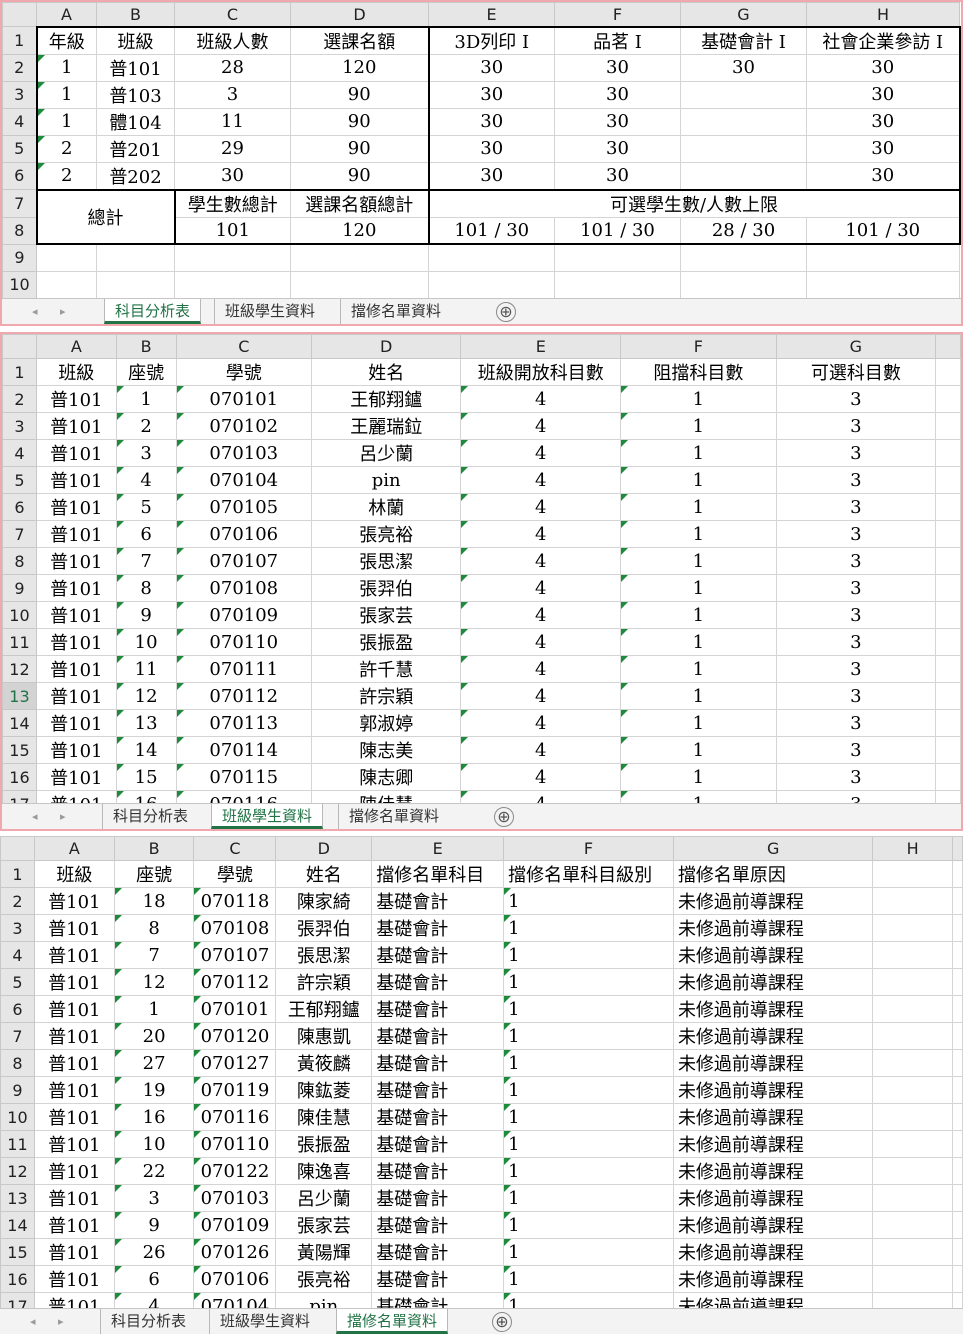  What do you see at coordinates (324, 1171) in the screenshot?
I see `cell: 陳逸喜` at bounding box center [324, 1171].